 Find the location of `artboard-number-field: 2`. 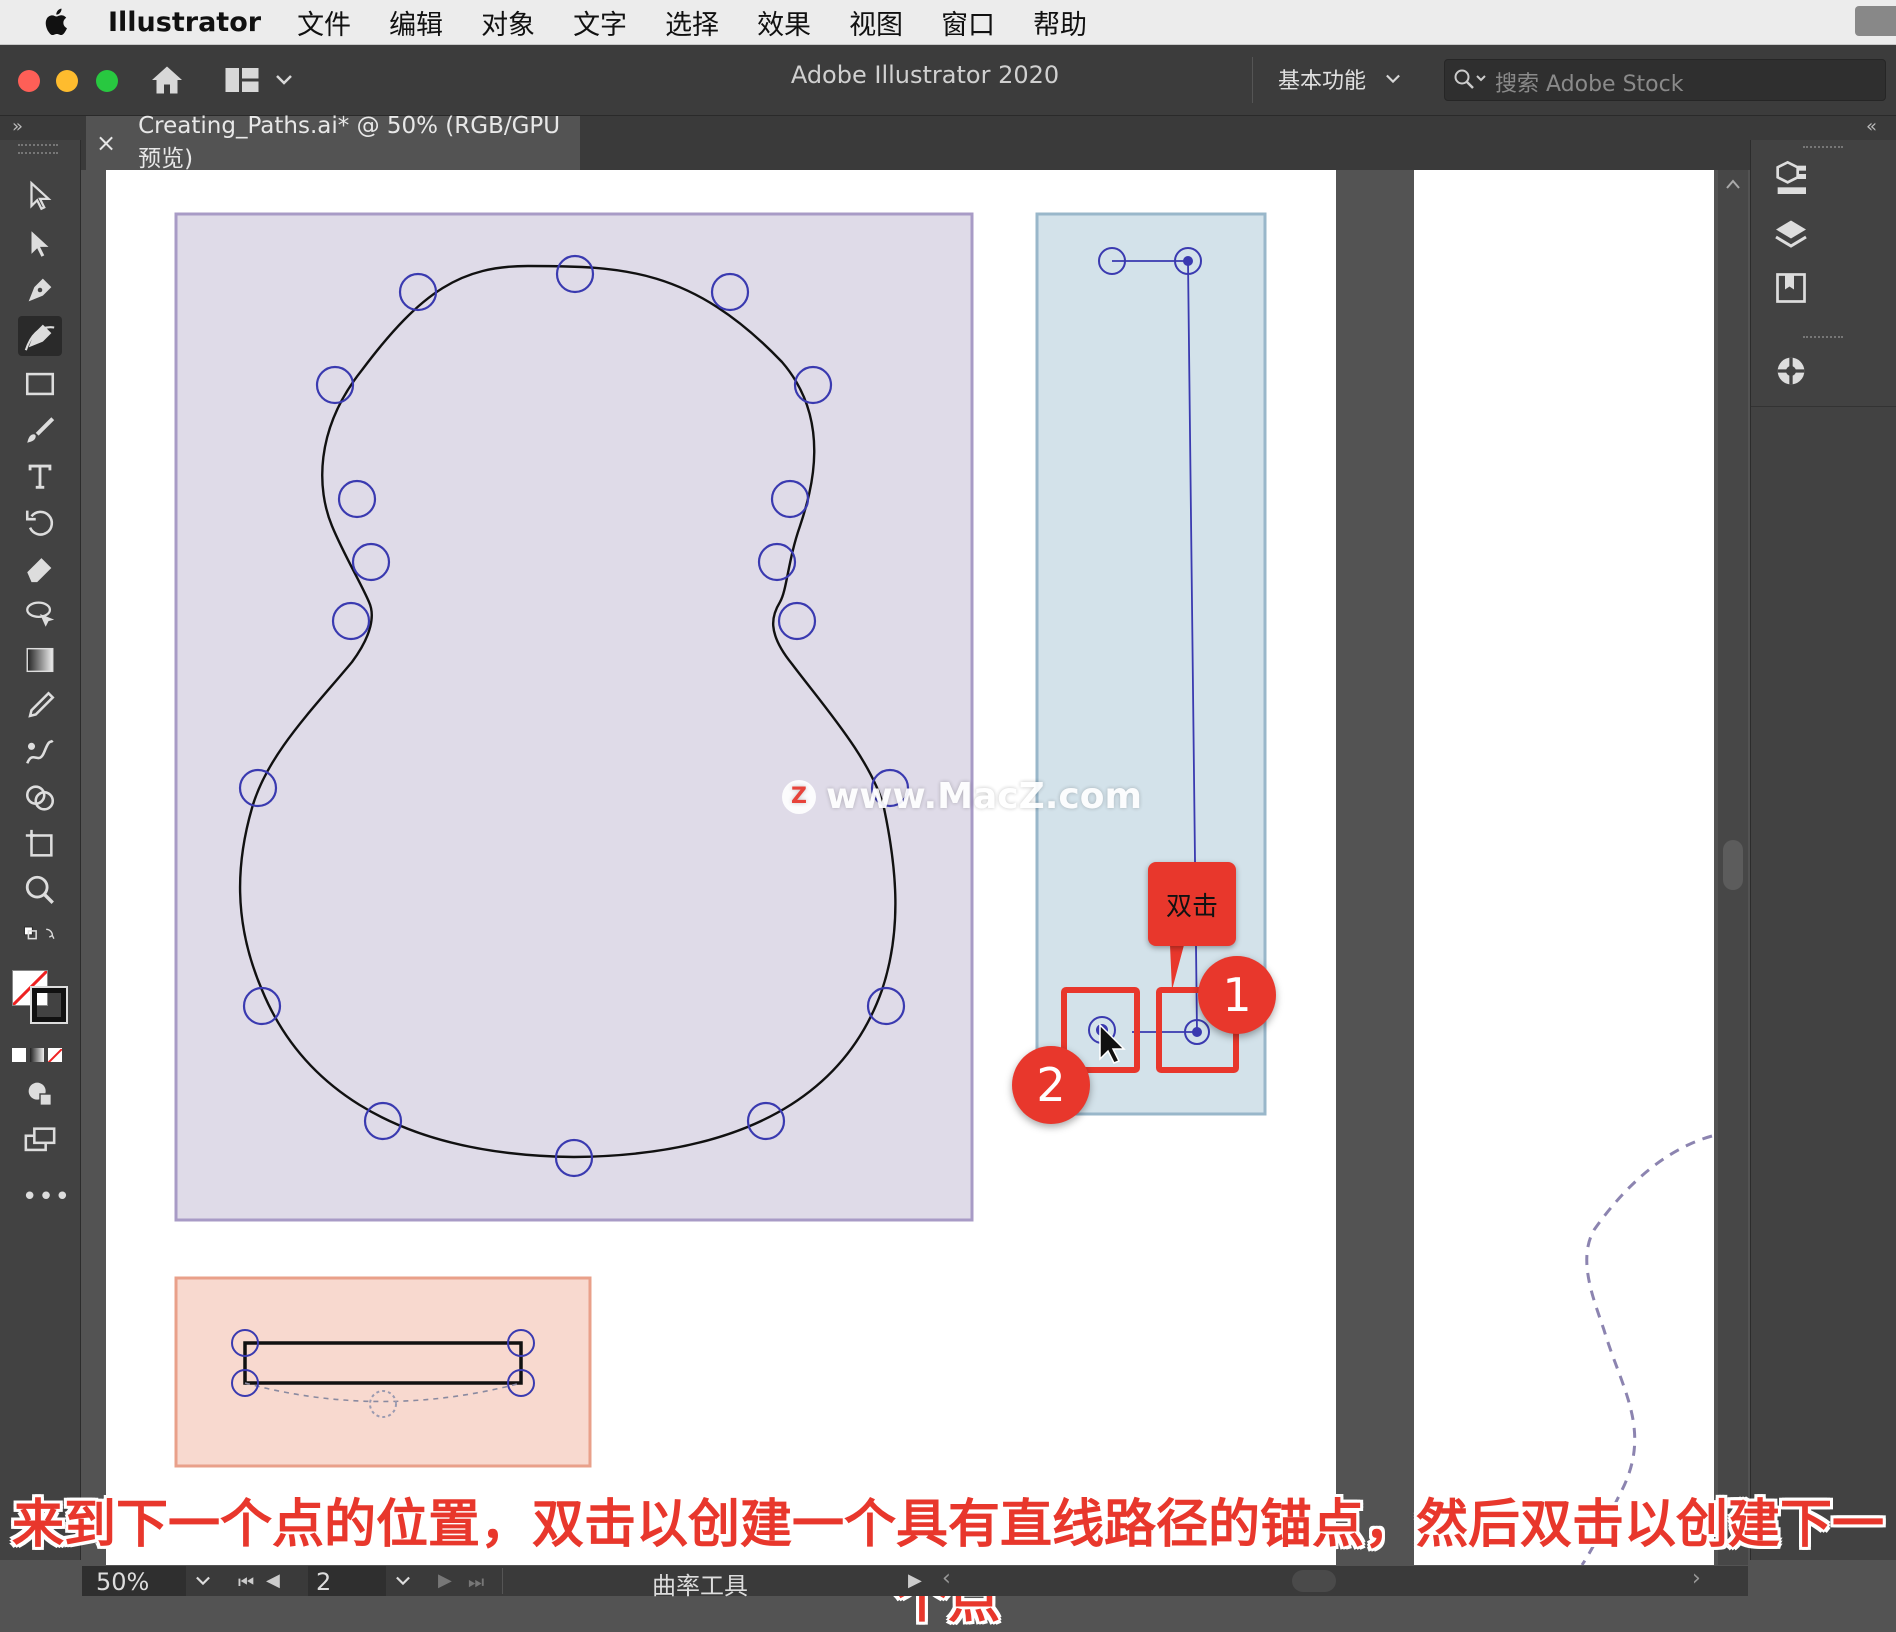

artboard-number-field: 2 is located at coordinates (347, 1581).